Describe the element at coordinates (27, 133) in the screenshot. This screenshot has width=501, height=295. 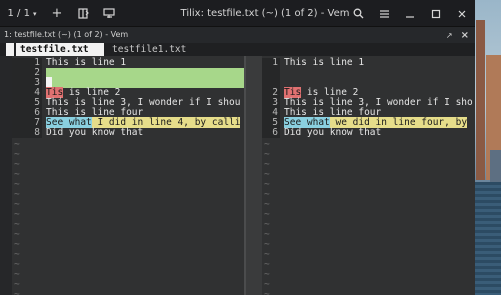
I see `line-number: 8` at that location.